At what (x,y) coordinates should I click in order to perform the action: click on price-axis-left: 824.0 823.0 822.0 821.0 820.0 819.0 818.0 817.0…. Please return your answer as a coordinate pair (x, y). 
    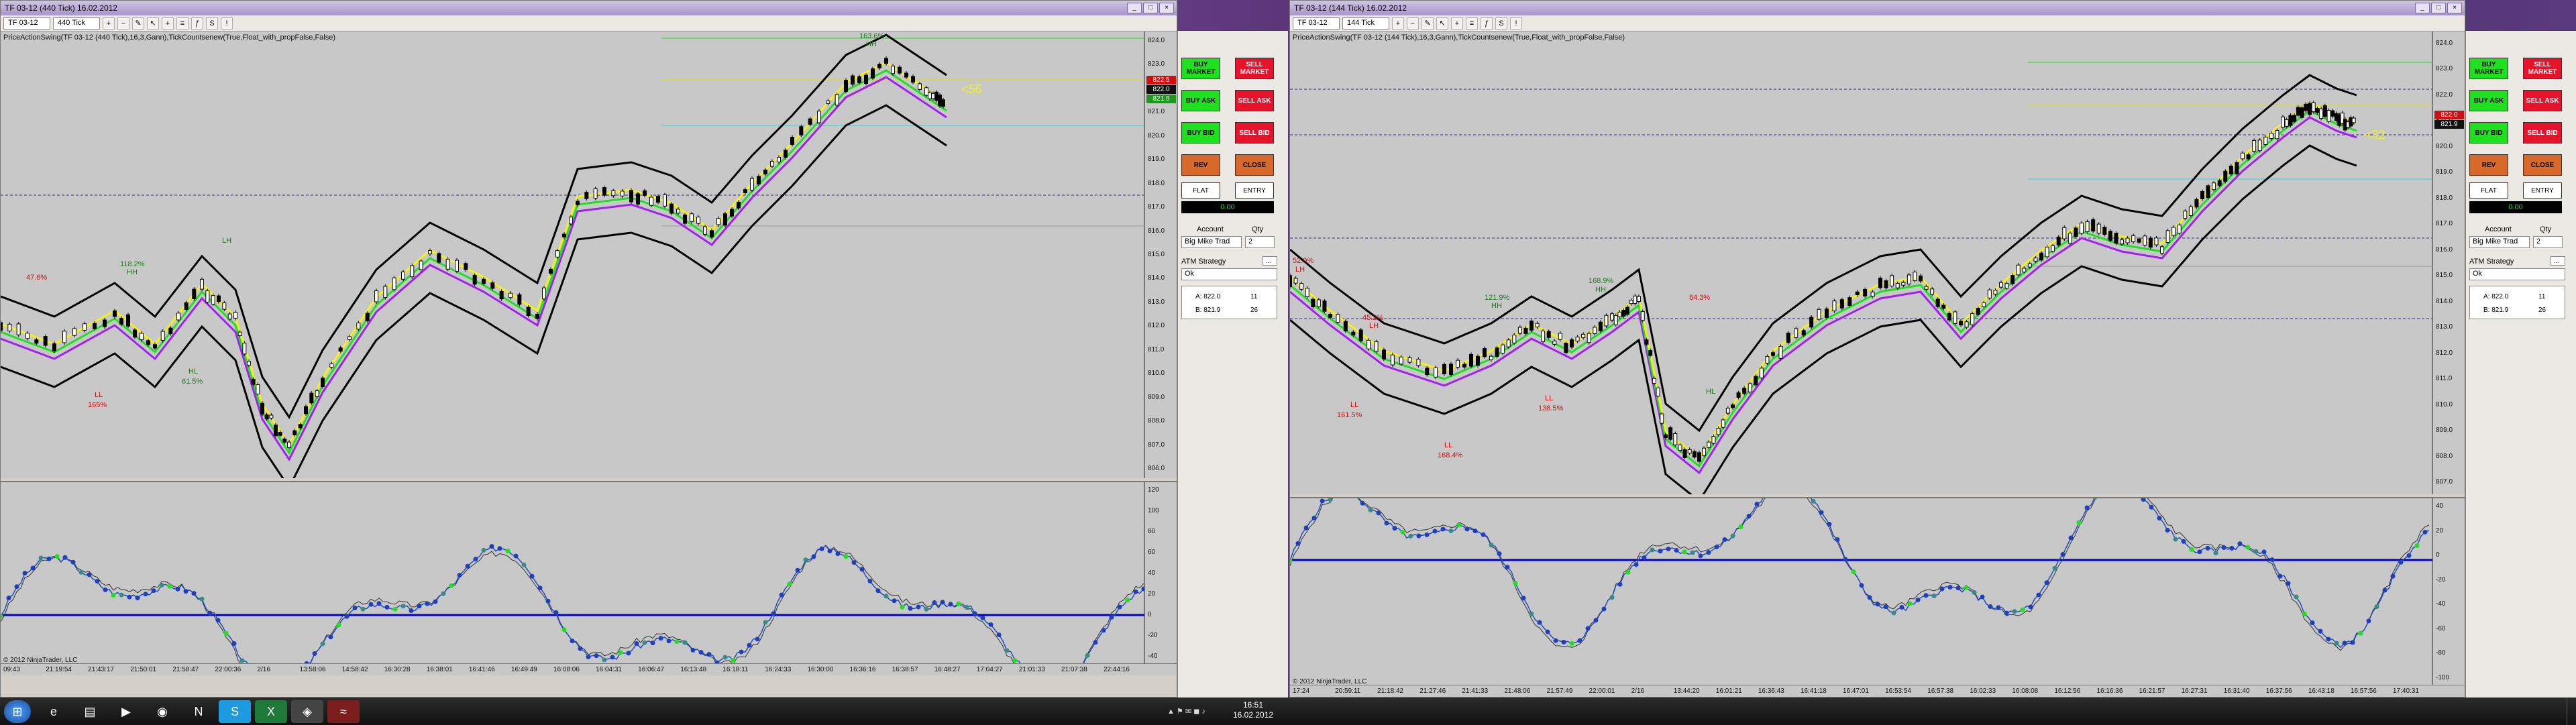
    Looking at the image, I should click on (1160, 255).